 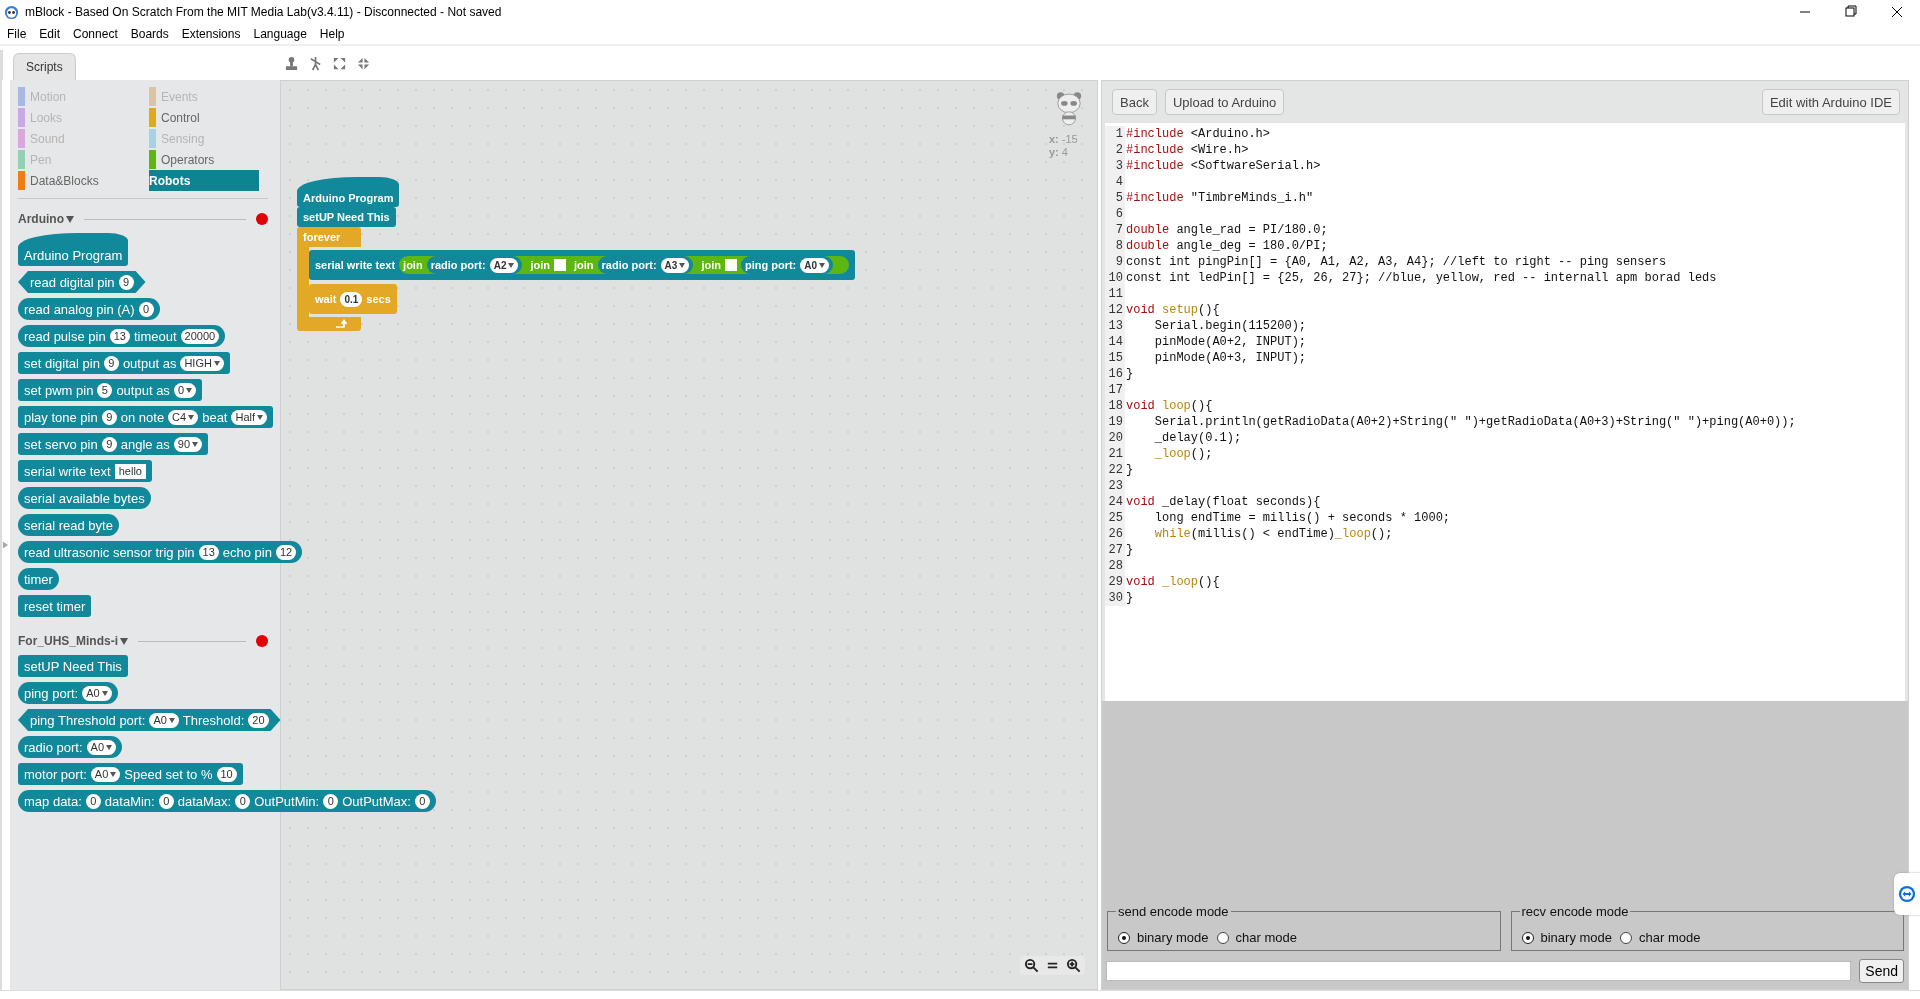 What do you see at coordinates (41, 219) in the screenshot?
I see `section-title: Arduino` at bounding box center [41, 219].